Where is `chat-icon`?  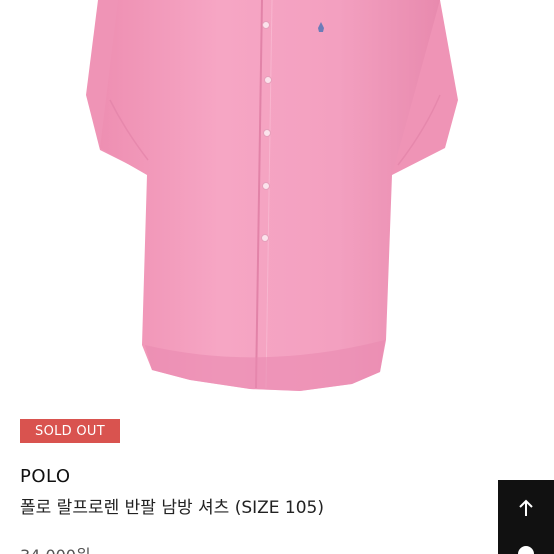 chat-icon is located at coordinates (526, 550).